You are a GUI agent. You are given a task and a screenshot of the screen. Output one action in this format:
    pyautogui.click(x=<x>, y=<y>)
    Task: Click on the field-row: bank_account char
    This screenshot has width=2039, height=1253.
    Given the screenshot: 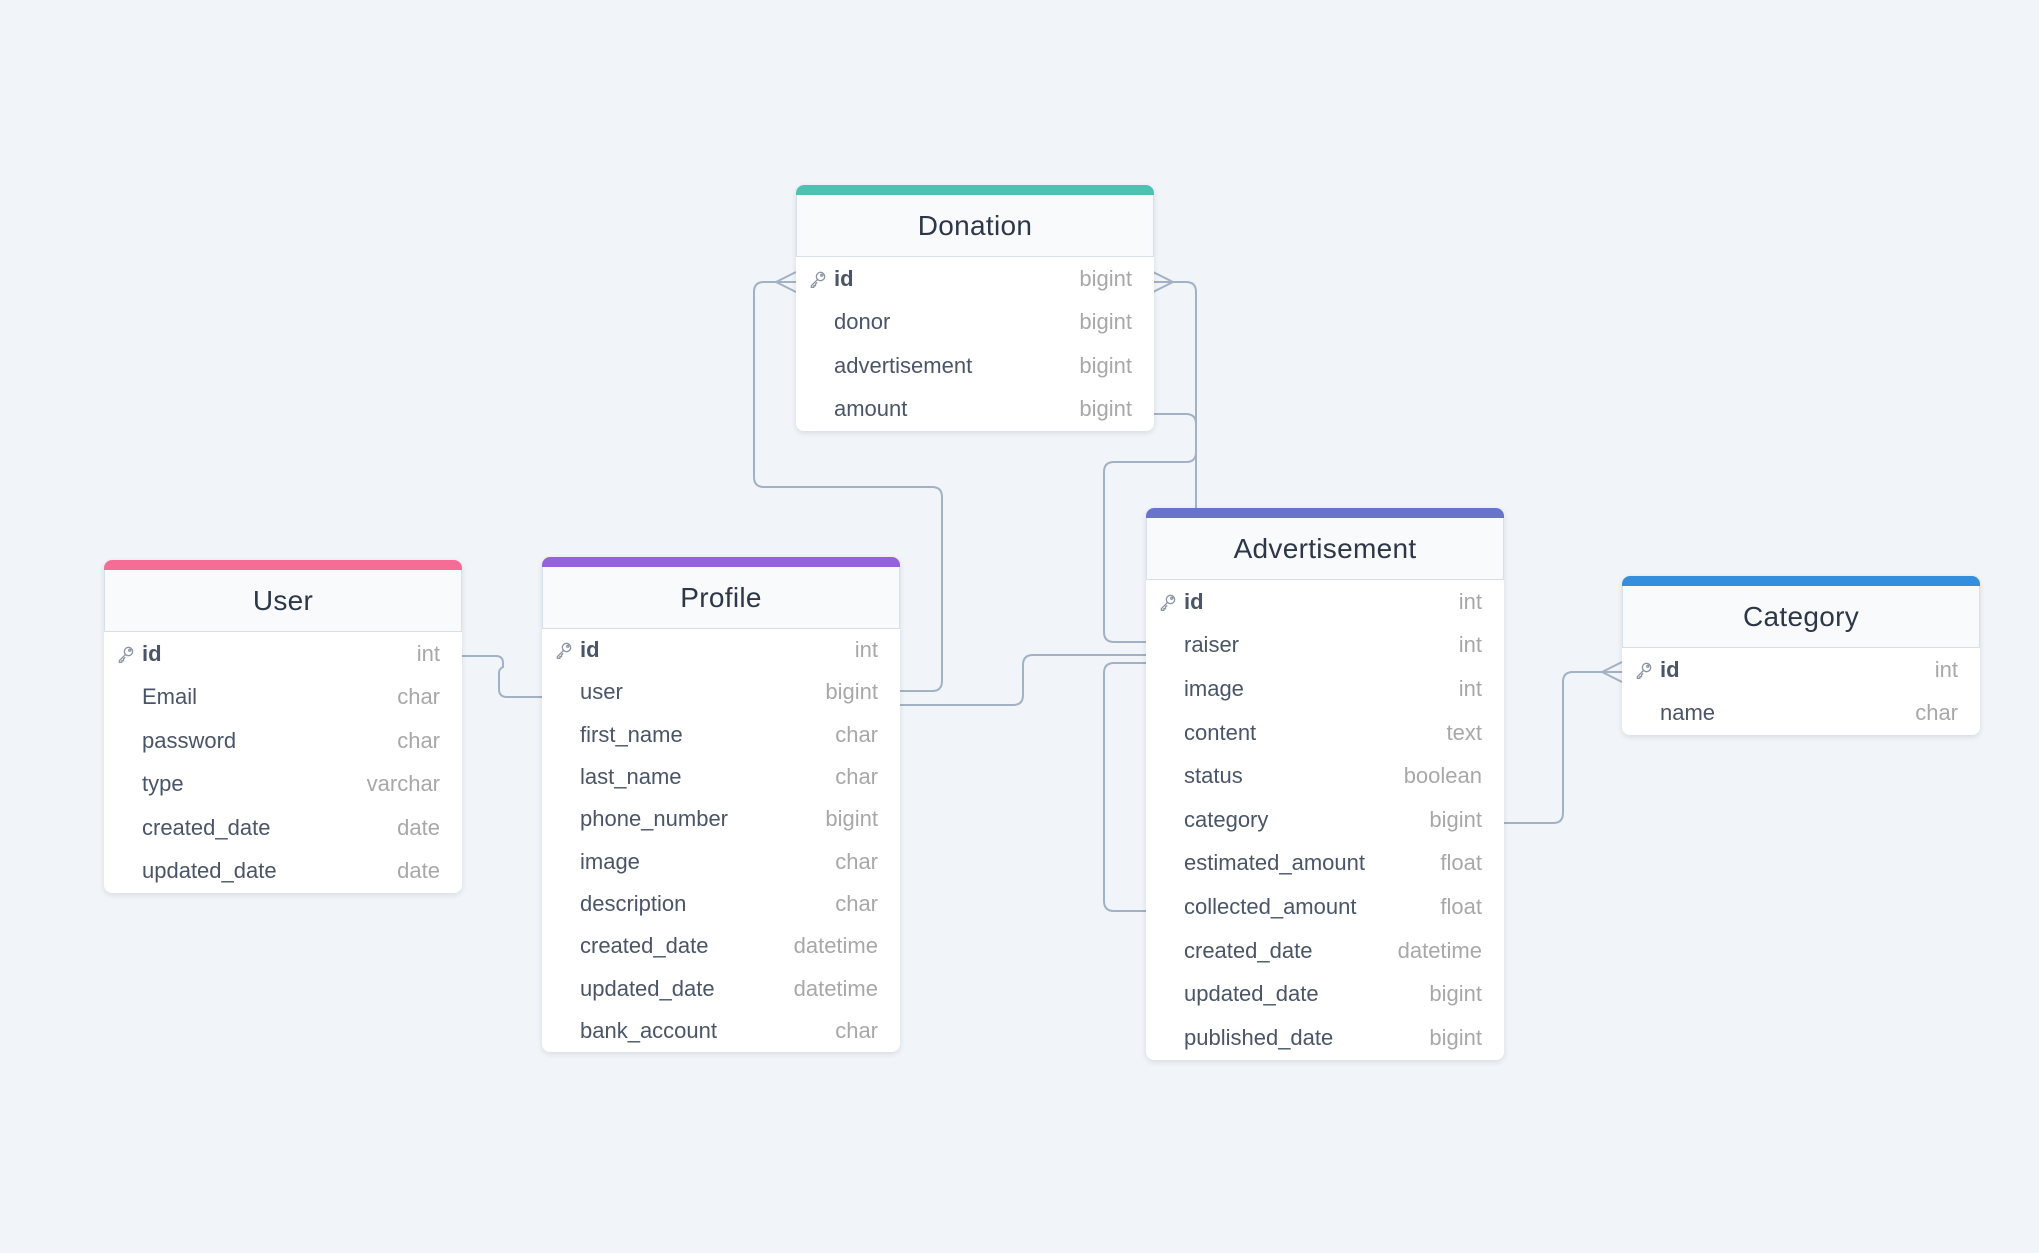 What is the action you would take?
    pyautogui.click(x=721, y=1031)
    